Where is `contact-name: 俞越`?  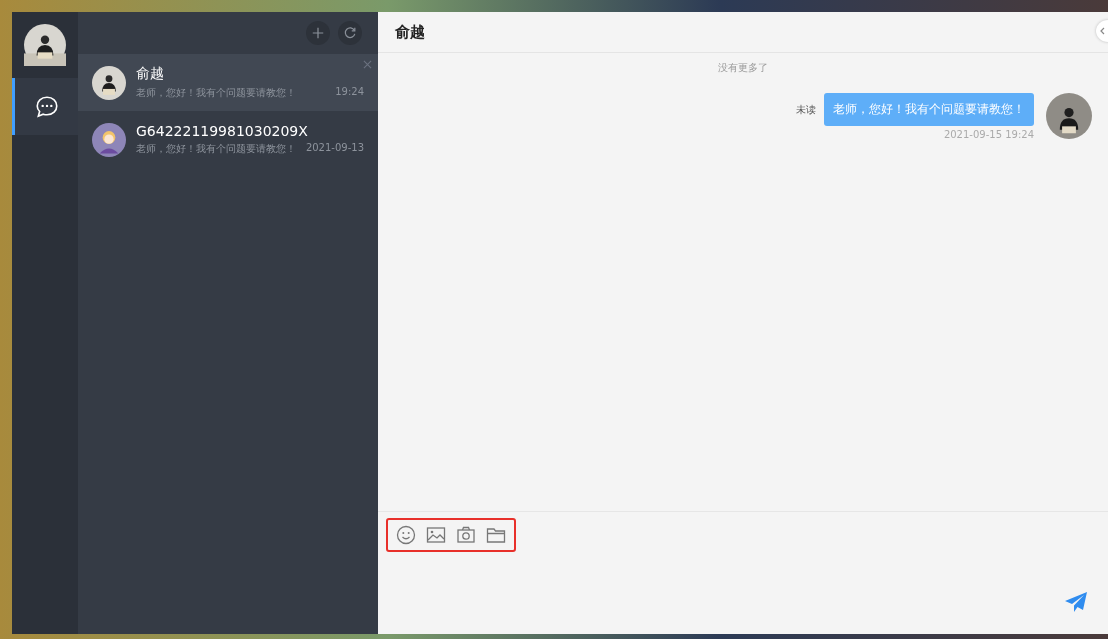
contact-name: 俞越 is located at coordinates (150, 74).